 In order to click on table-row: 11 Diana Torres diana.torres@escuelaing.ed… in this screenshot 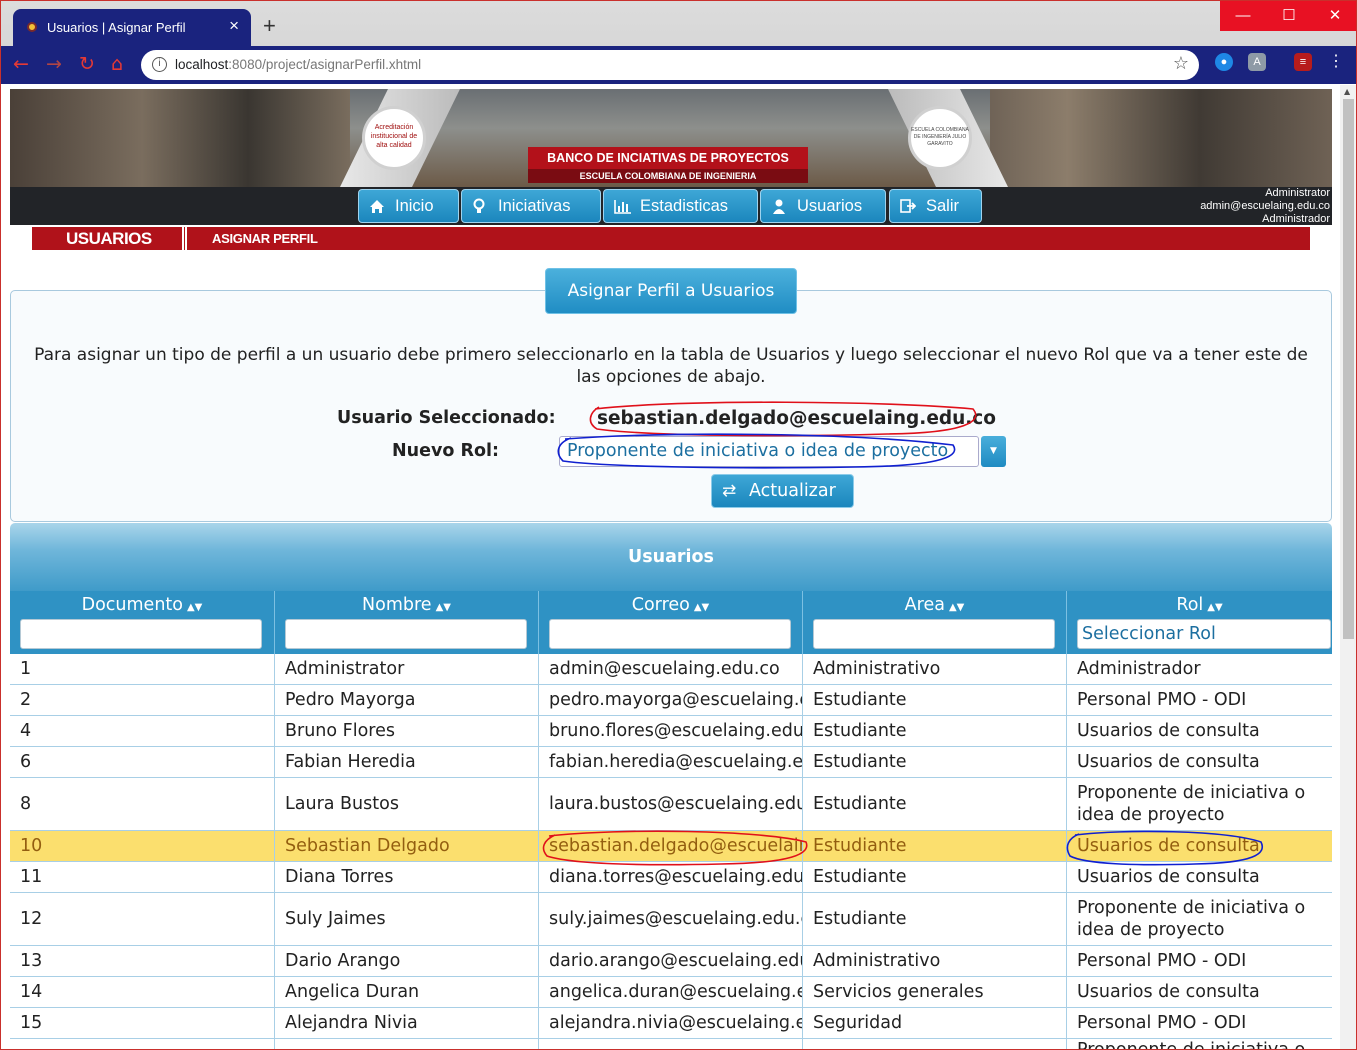, I will do `click(671, 877)`.